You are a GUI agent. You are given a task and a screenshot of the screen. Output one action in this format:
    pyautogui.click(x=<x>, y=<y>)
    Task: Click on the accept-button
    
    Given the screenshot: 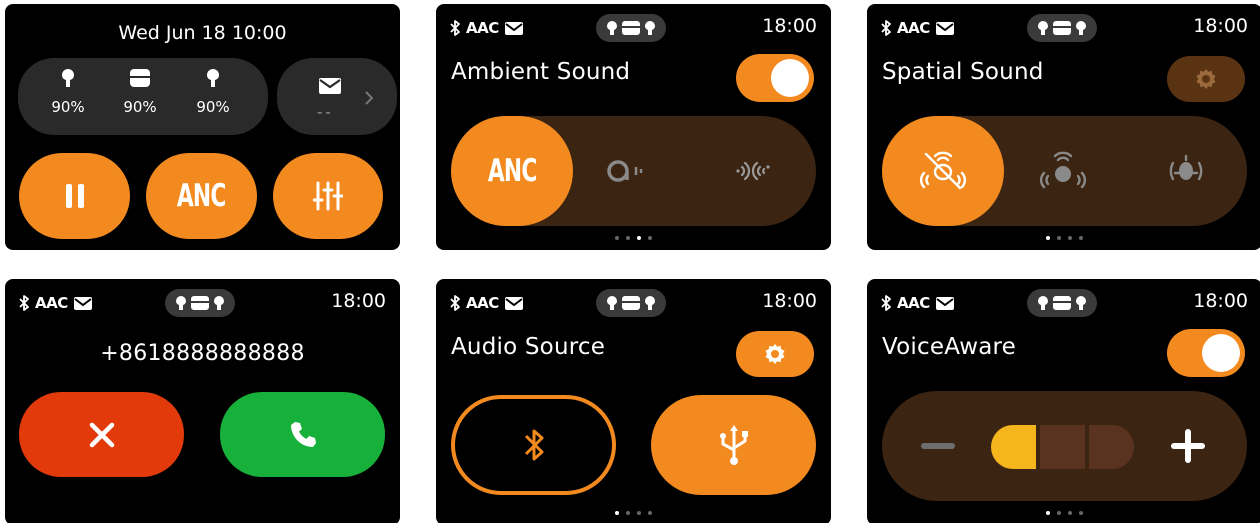 What is the action you would take?
    pyautogui.click(x=302, y=434)
    